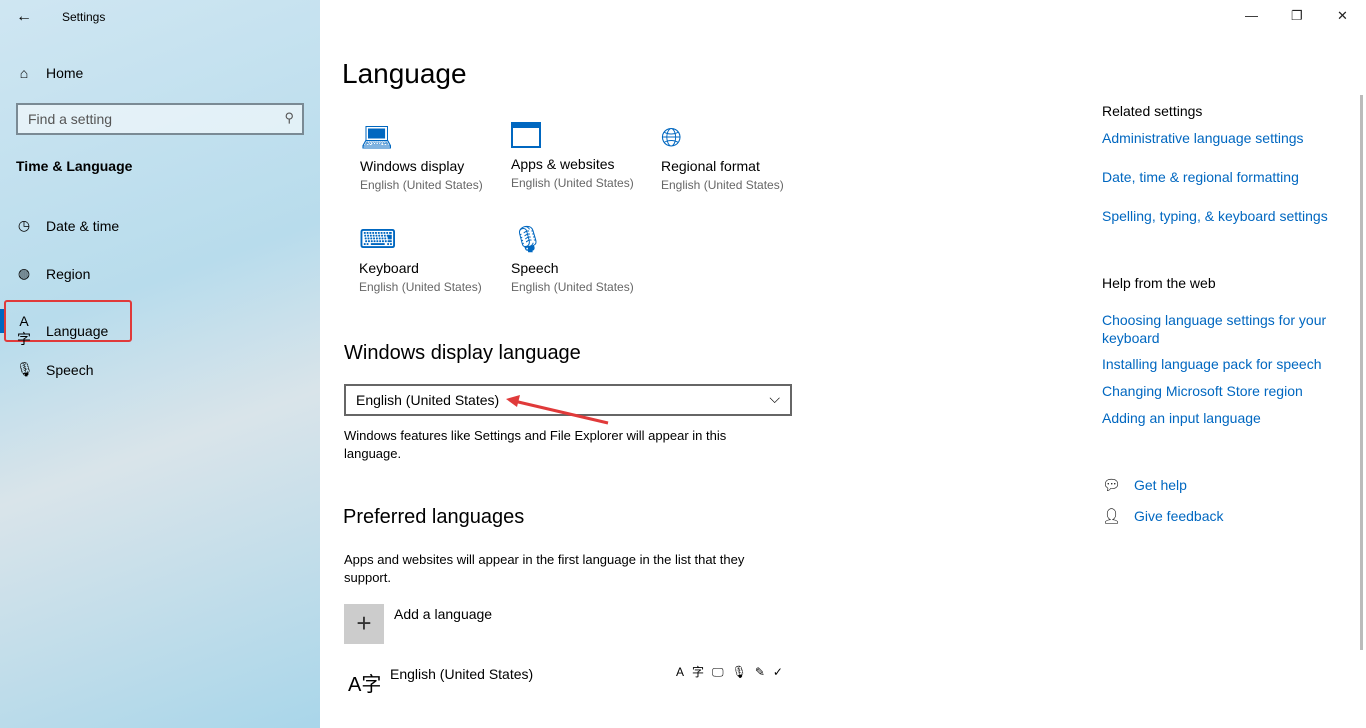  What do you see at coordinates (428, 400) in the screenshot?
I see `dropdown-value: English (United States)` at bounding box center [428, 400].